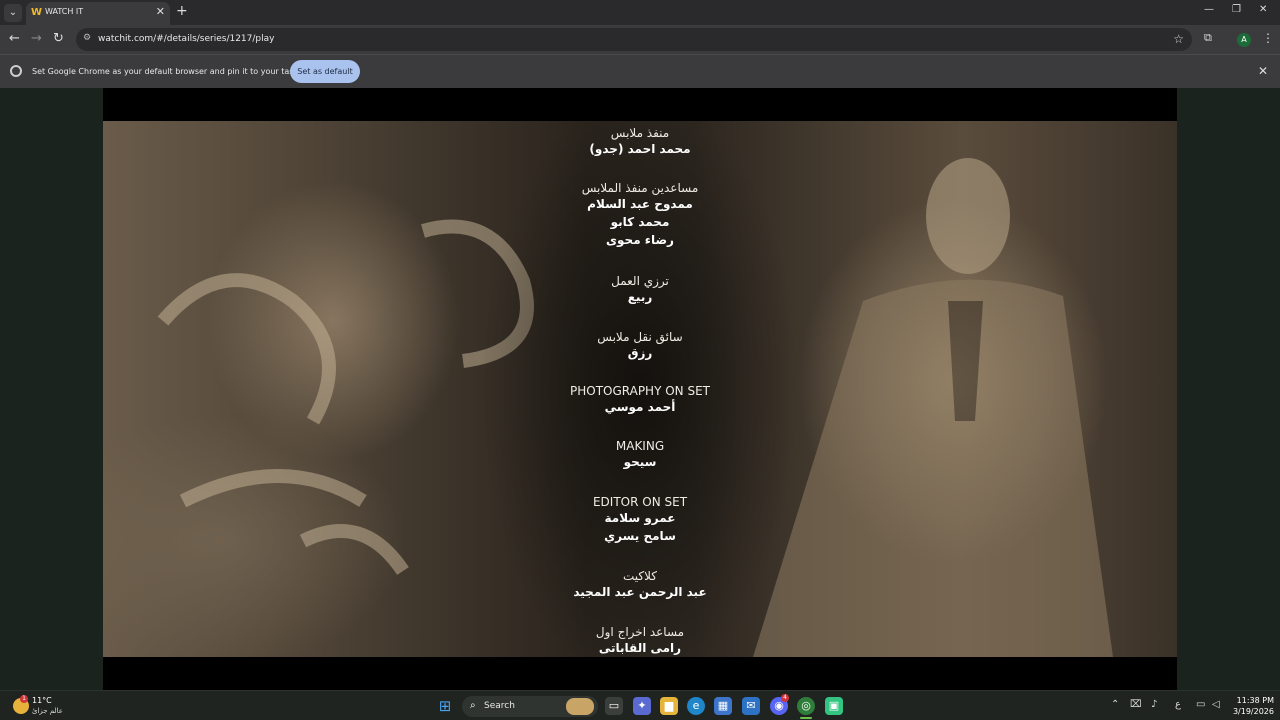 This screenshot has width=1280, height=720. What do you see at coordinates (834, 706) in the screenshot?
I see `app-icon: ▣` at bounding box center [834, 706].